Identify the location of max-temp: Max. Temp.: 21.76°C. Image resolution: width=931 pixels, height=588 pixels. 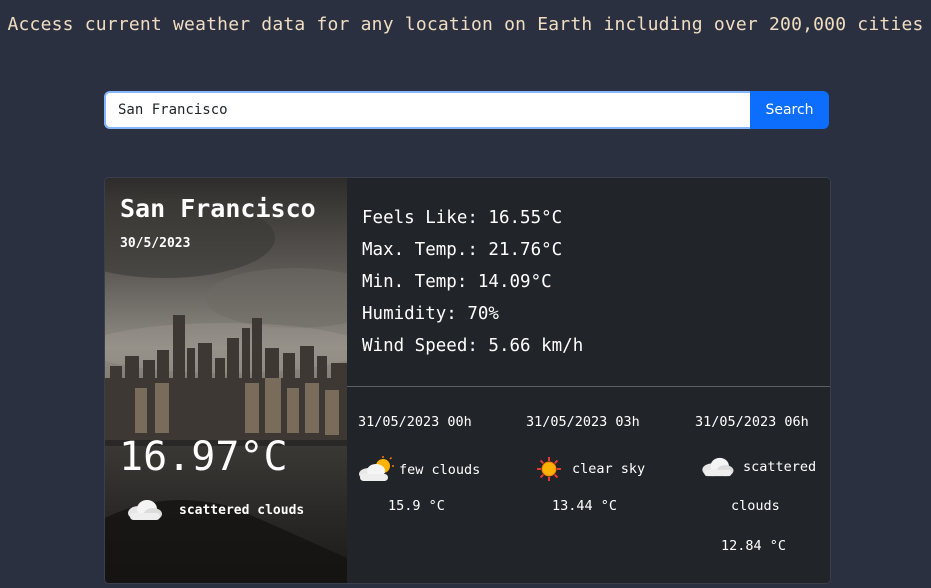
(462, 250).